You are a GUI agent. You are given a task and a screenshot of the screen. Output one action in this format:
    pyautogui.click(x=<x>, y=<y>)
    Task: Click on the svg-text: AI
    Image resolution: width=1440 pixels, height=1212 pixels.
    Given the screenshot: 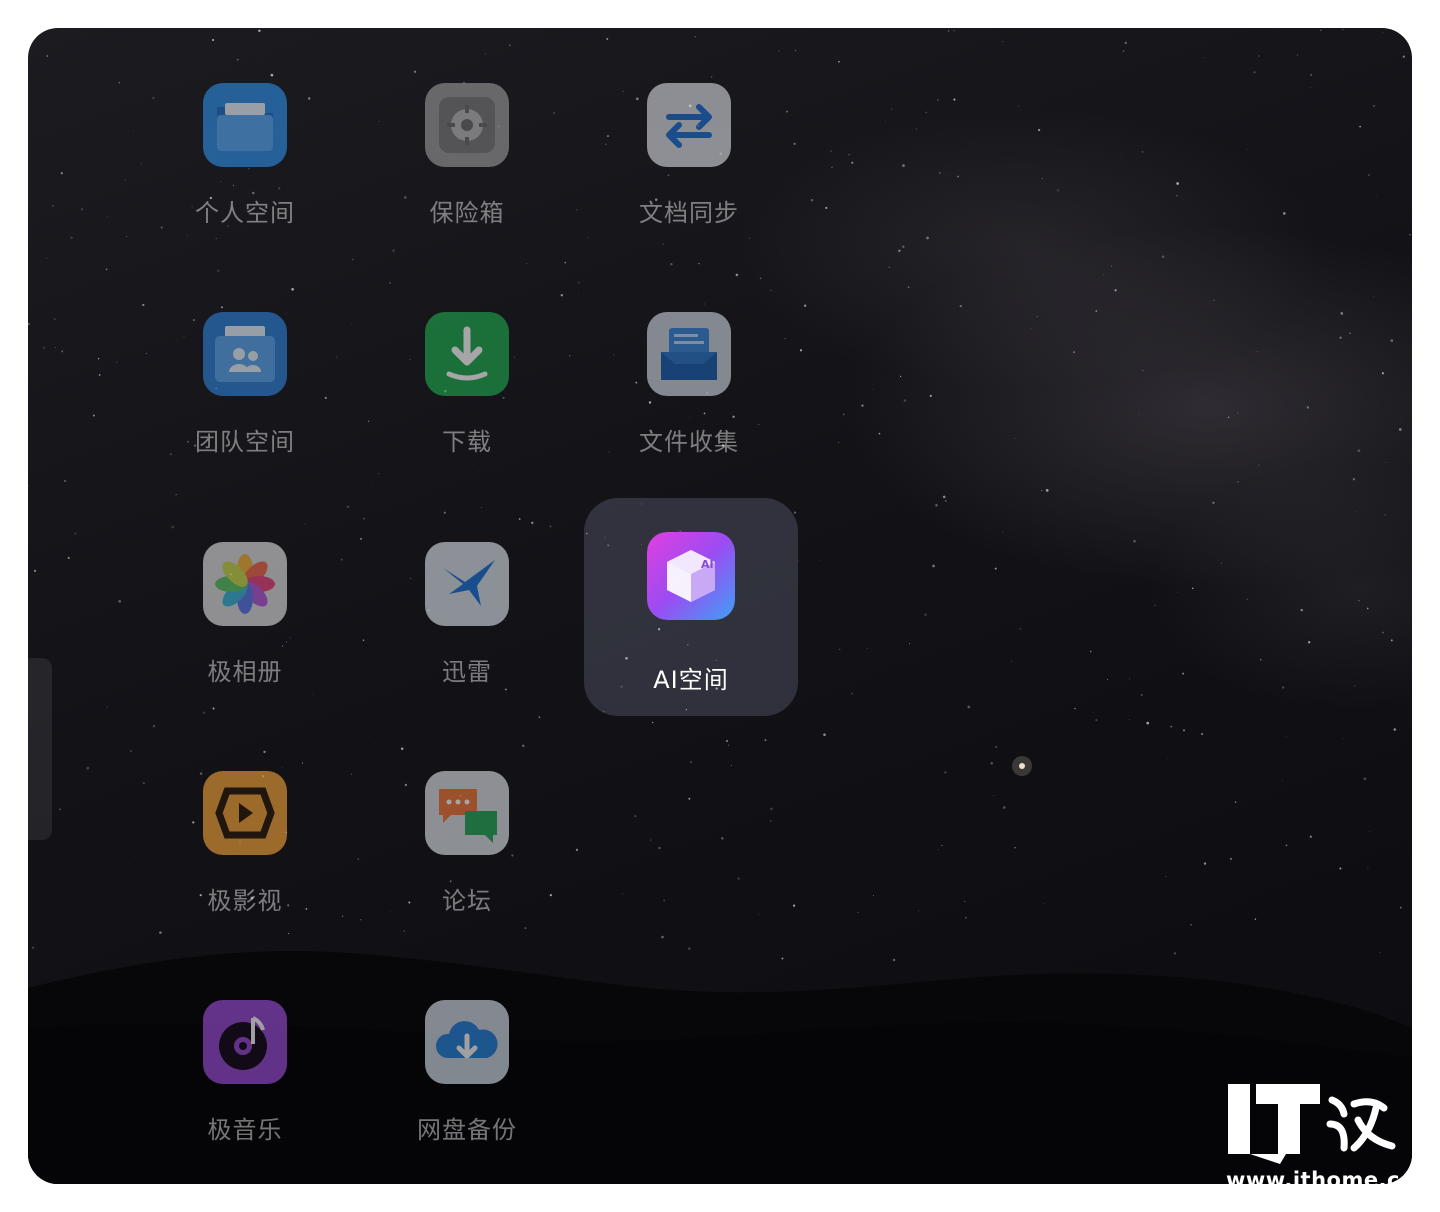 What is the action you would take?
    pyautogui.click(x=707, y=564)
    